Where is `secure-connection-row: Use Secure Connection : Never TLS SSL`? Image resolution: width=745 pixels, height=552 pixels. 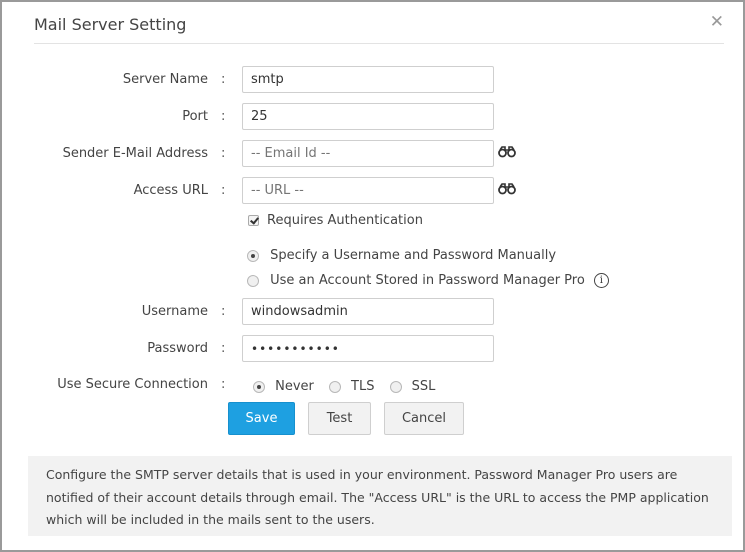
secure-connection-row: Use Secure Connection : Never TLS SSL is located at coordinates (373, 385).